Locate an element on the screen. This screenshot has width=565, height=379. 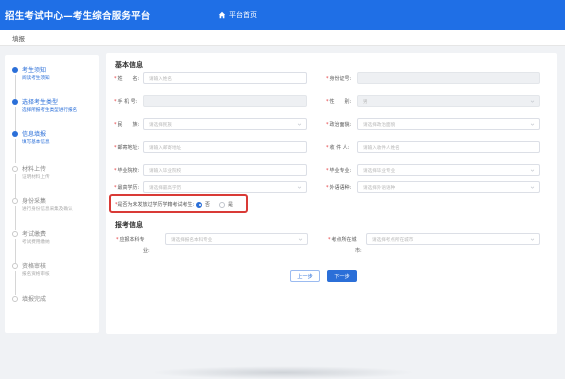
top-bar: 招生考试中心—考生综合服务平台 平台首页 is located at coordinates (282, 15).